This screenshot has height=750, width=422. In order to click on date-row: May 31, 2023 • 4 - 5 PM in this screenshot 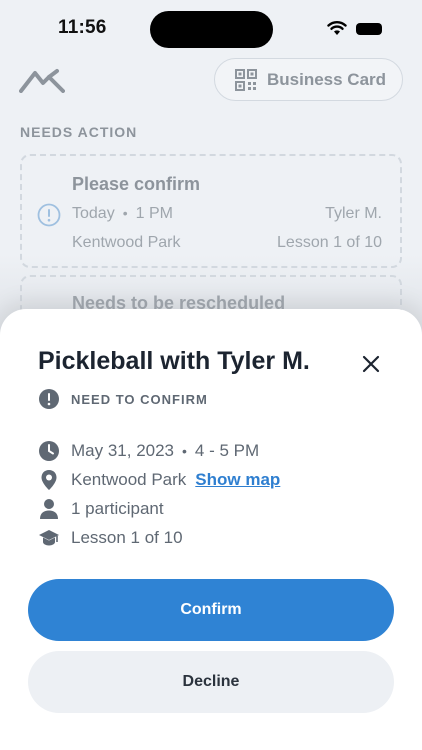, I will do `click(148, 451)`.